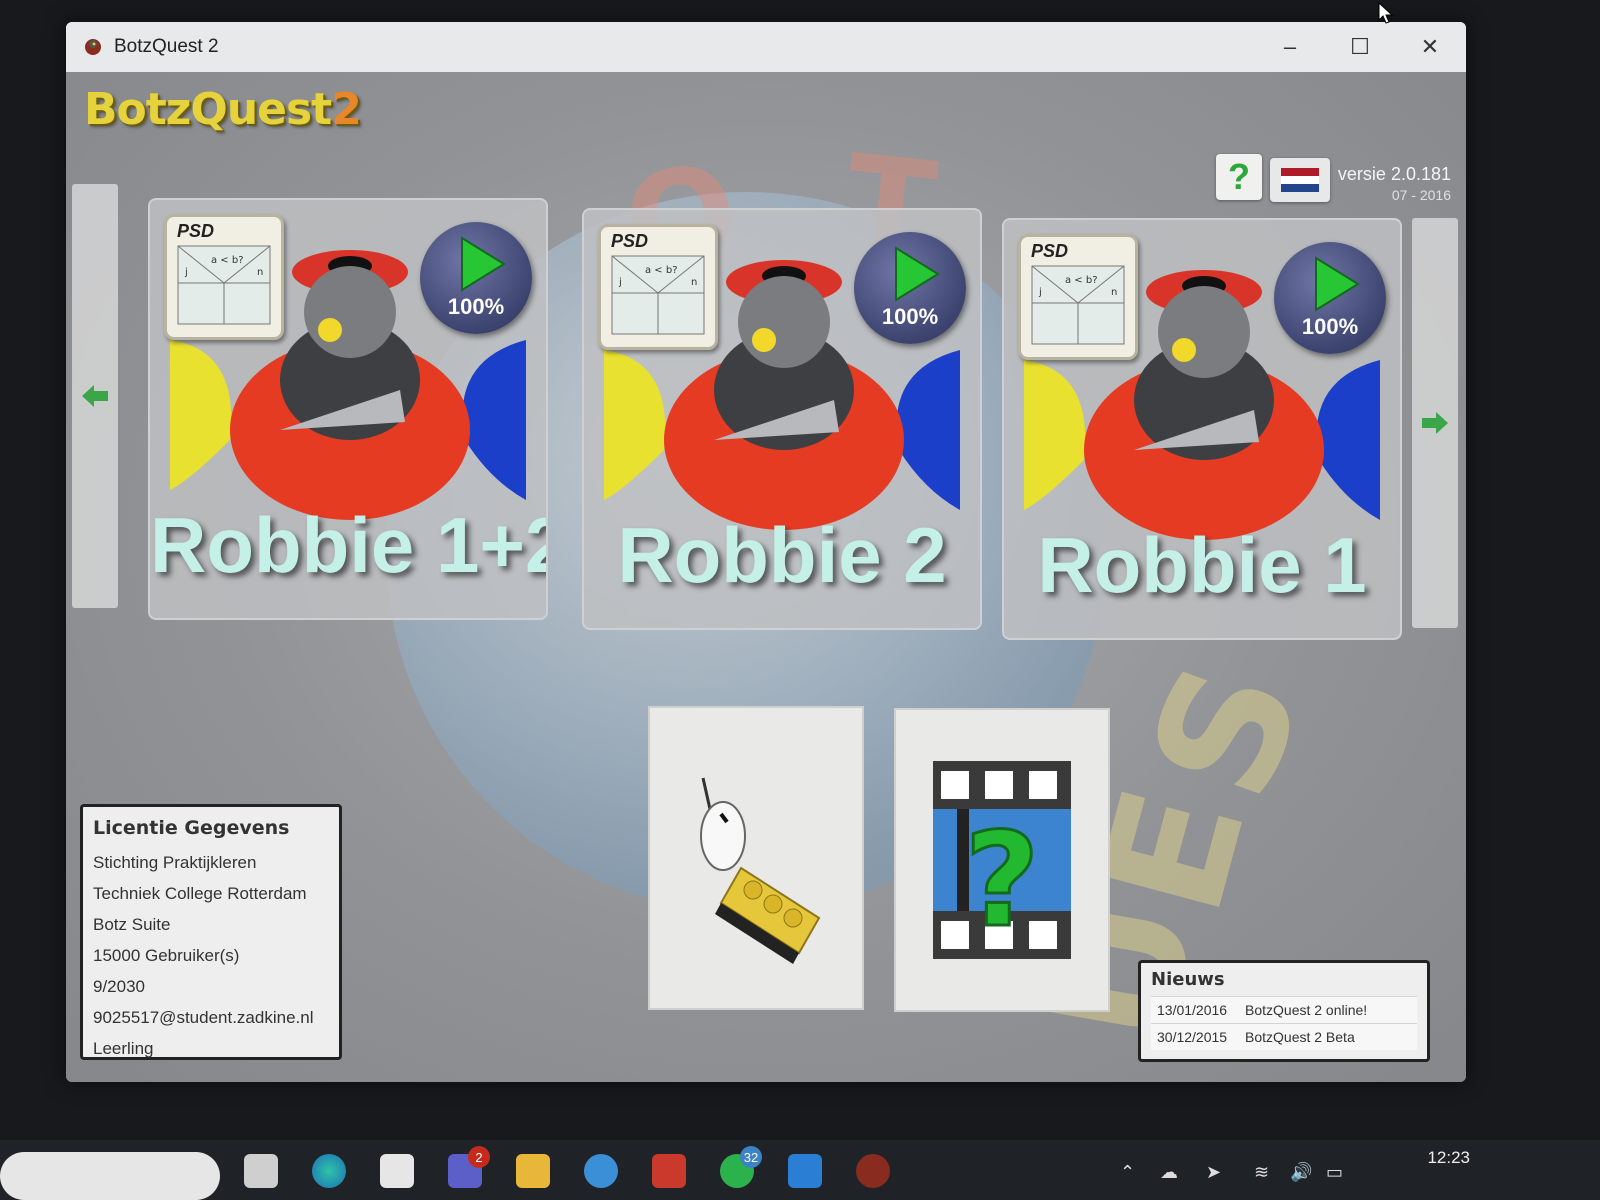 The height and width of the screenshot is (1200, 1600). Describe the element at coordinates (1301, 1172) in the screenshot. I see `volume-icon: 🔊` at that location.